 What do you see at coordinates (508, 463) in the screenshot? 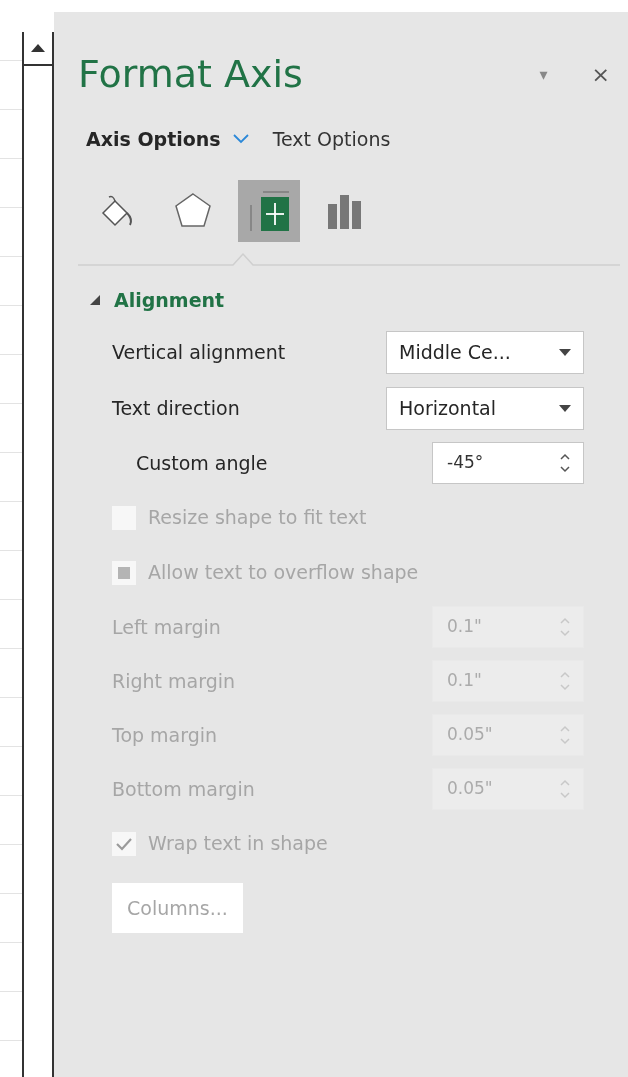
I see `spinner-field: -45°` at bounding box center [508, 463].